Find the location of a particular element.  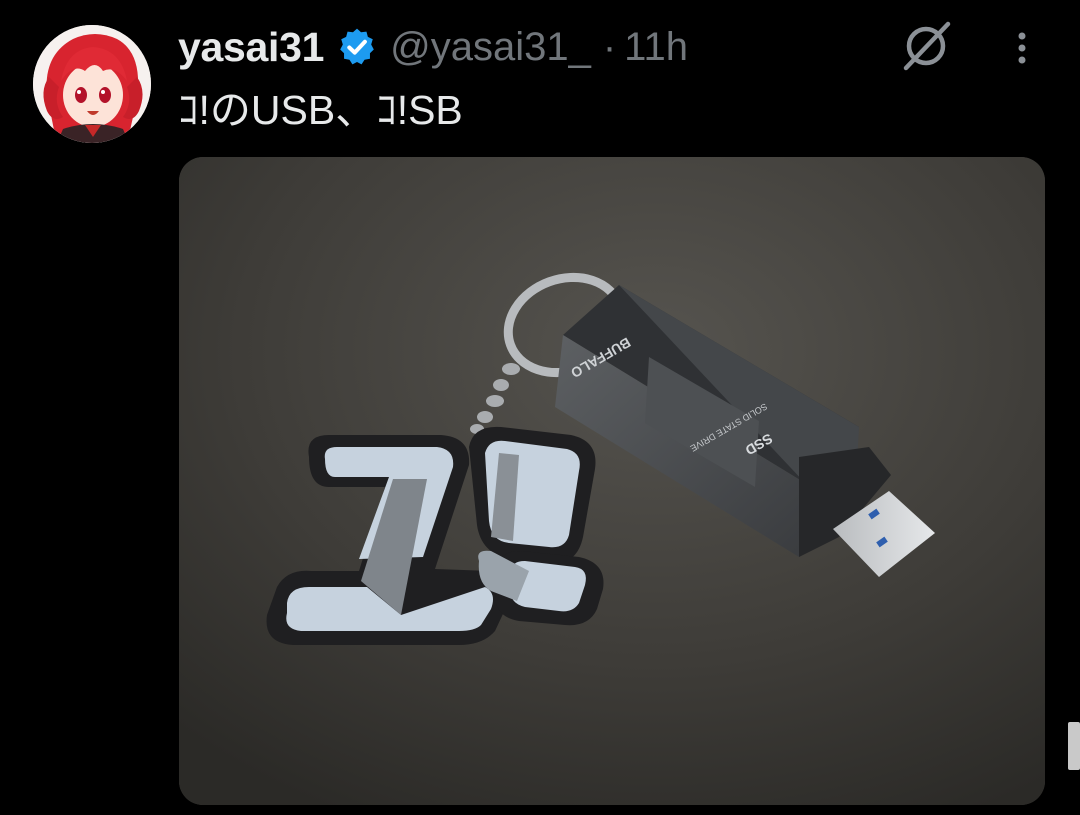

more-vertical-icon is located at coordinates (1022, 47).